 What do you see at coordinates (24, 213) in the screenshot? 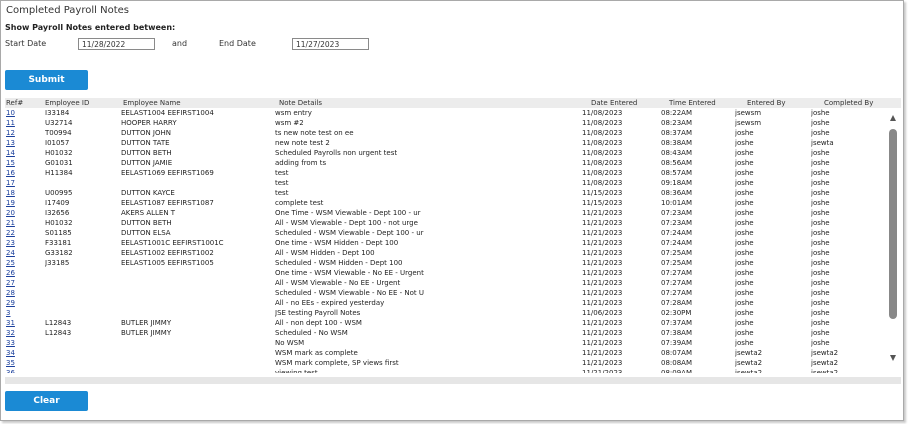
I see `ref-link: 20` at bounding box center [24, 213].